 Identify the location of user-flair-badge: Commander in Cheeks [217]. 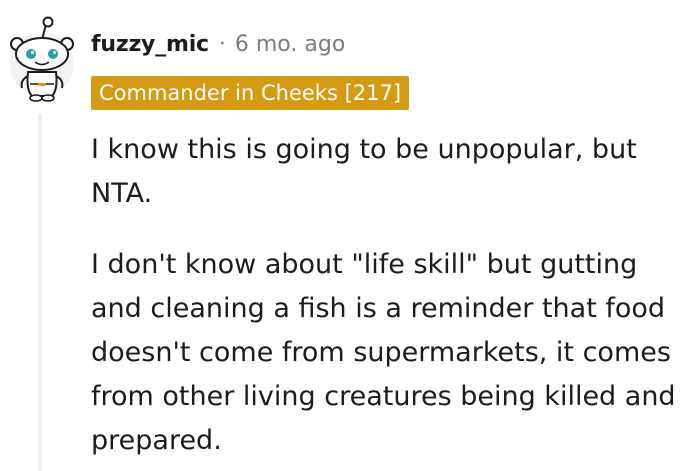
(250, 93).